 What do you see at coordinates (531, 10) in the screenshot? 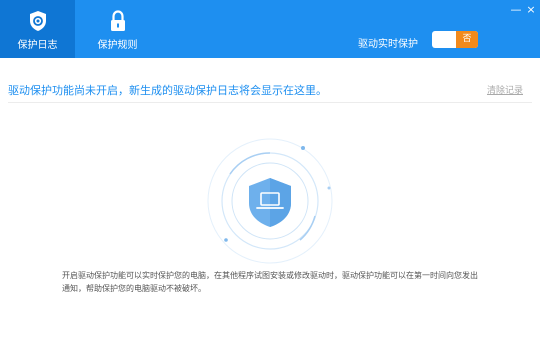
I see `close-button: ×` at bounding box center [531, 10].